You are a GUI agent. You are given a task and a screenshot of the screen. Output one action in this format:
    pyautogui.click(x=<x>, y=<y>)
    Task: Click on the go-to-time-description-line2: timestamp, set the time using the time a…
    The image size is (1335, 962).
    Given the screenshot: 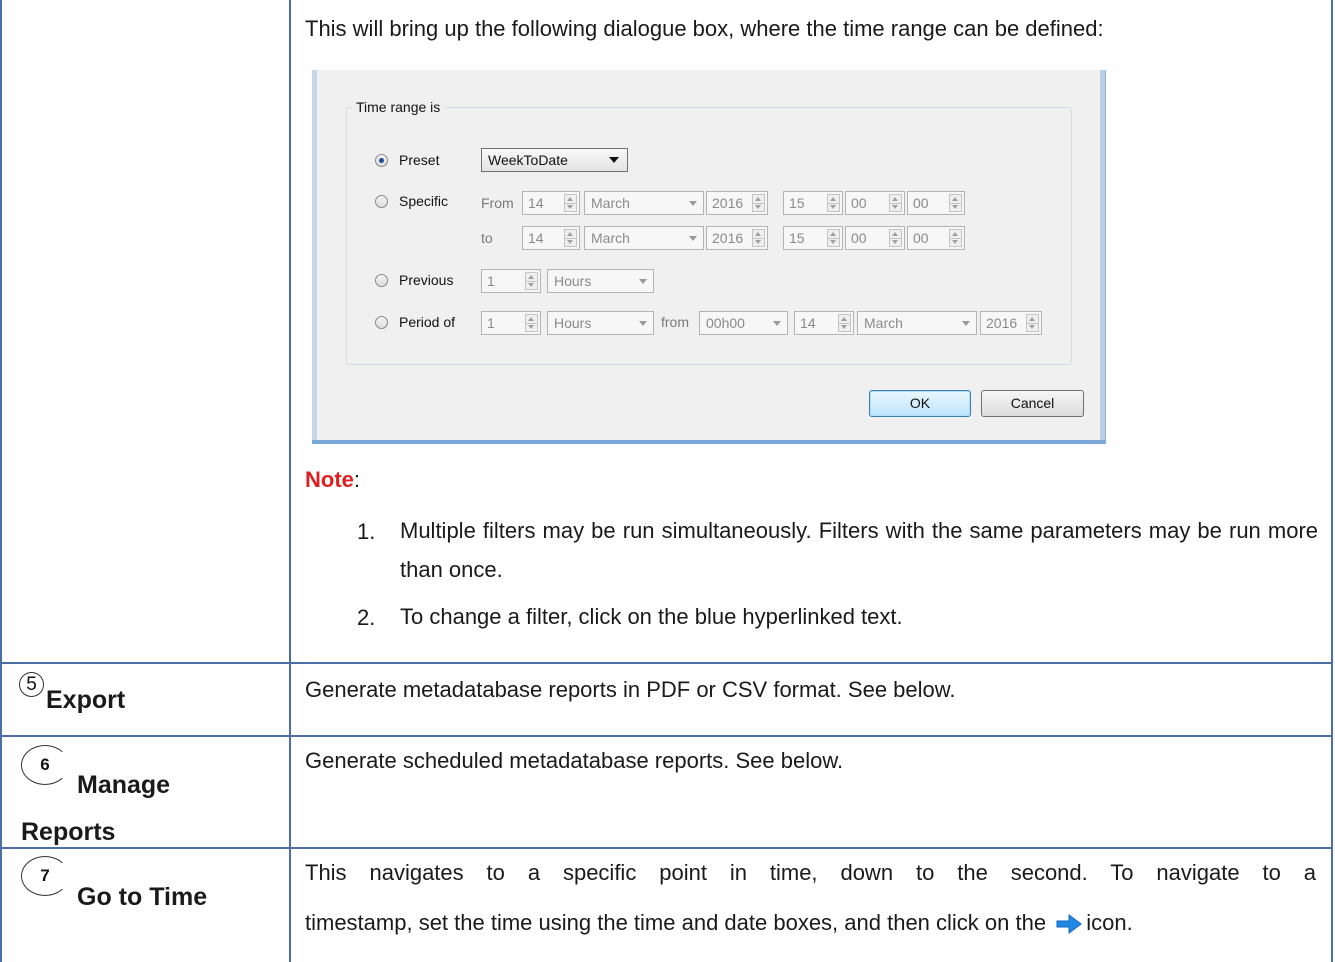 What is the action you would take?
    pyautogui.click(x=719, y=925)
    